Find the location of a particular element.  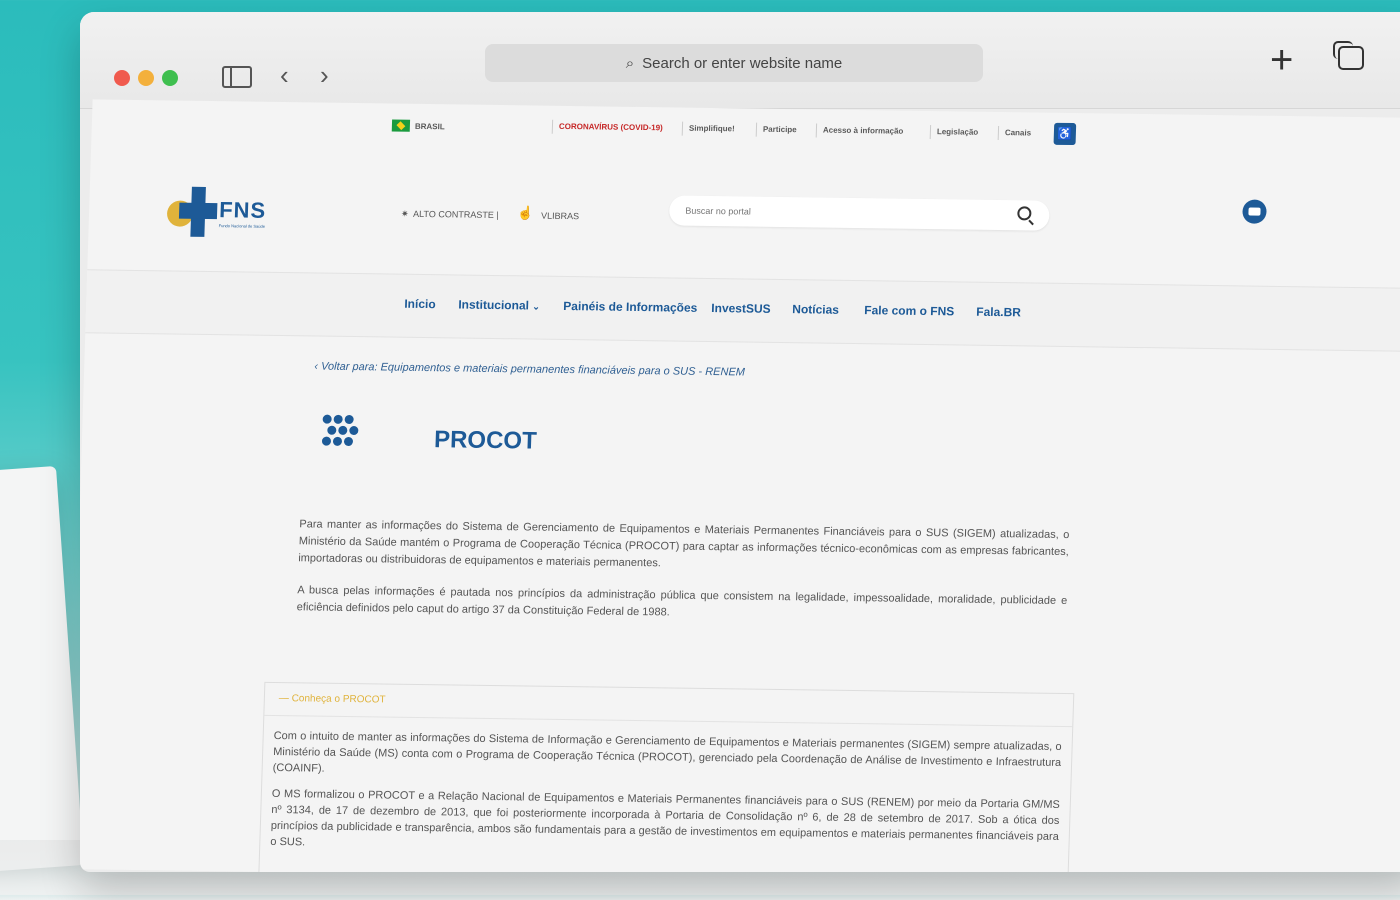

minimize-window-button is located at coordinates (146, 78).